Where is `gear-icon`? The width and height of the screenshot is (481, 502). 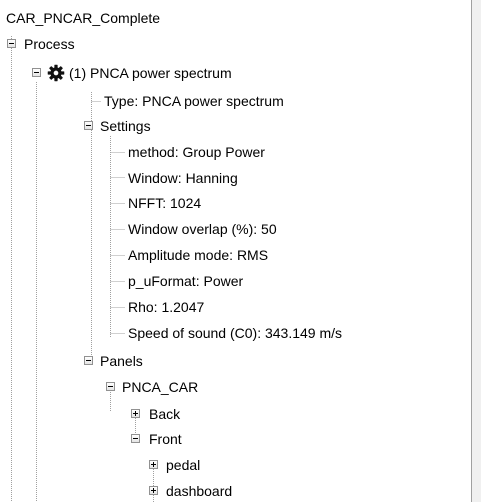 gear-icon is located at coordinates (56, 73).